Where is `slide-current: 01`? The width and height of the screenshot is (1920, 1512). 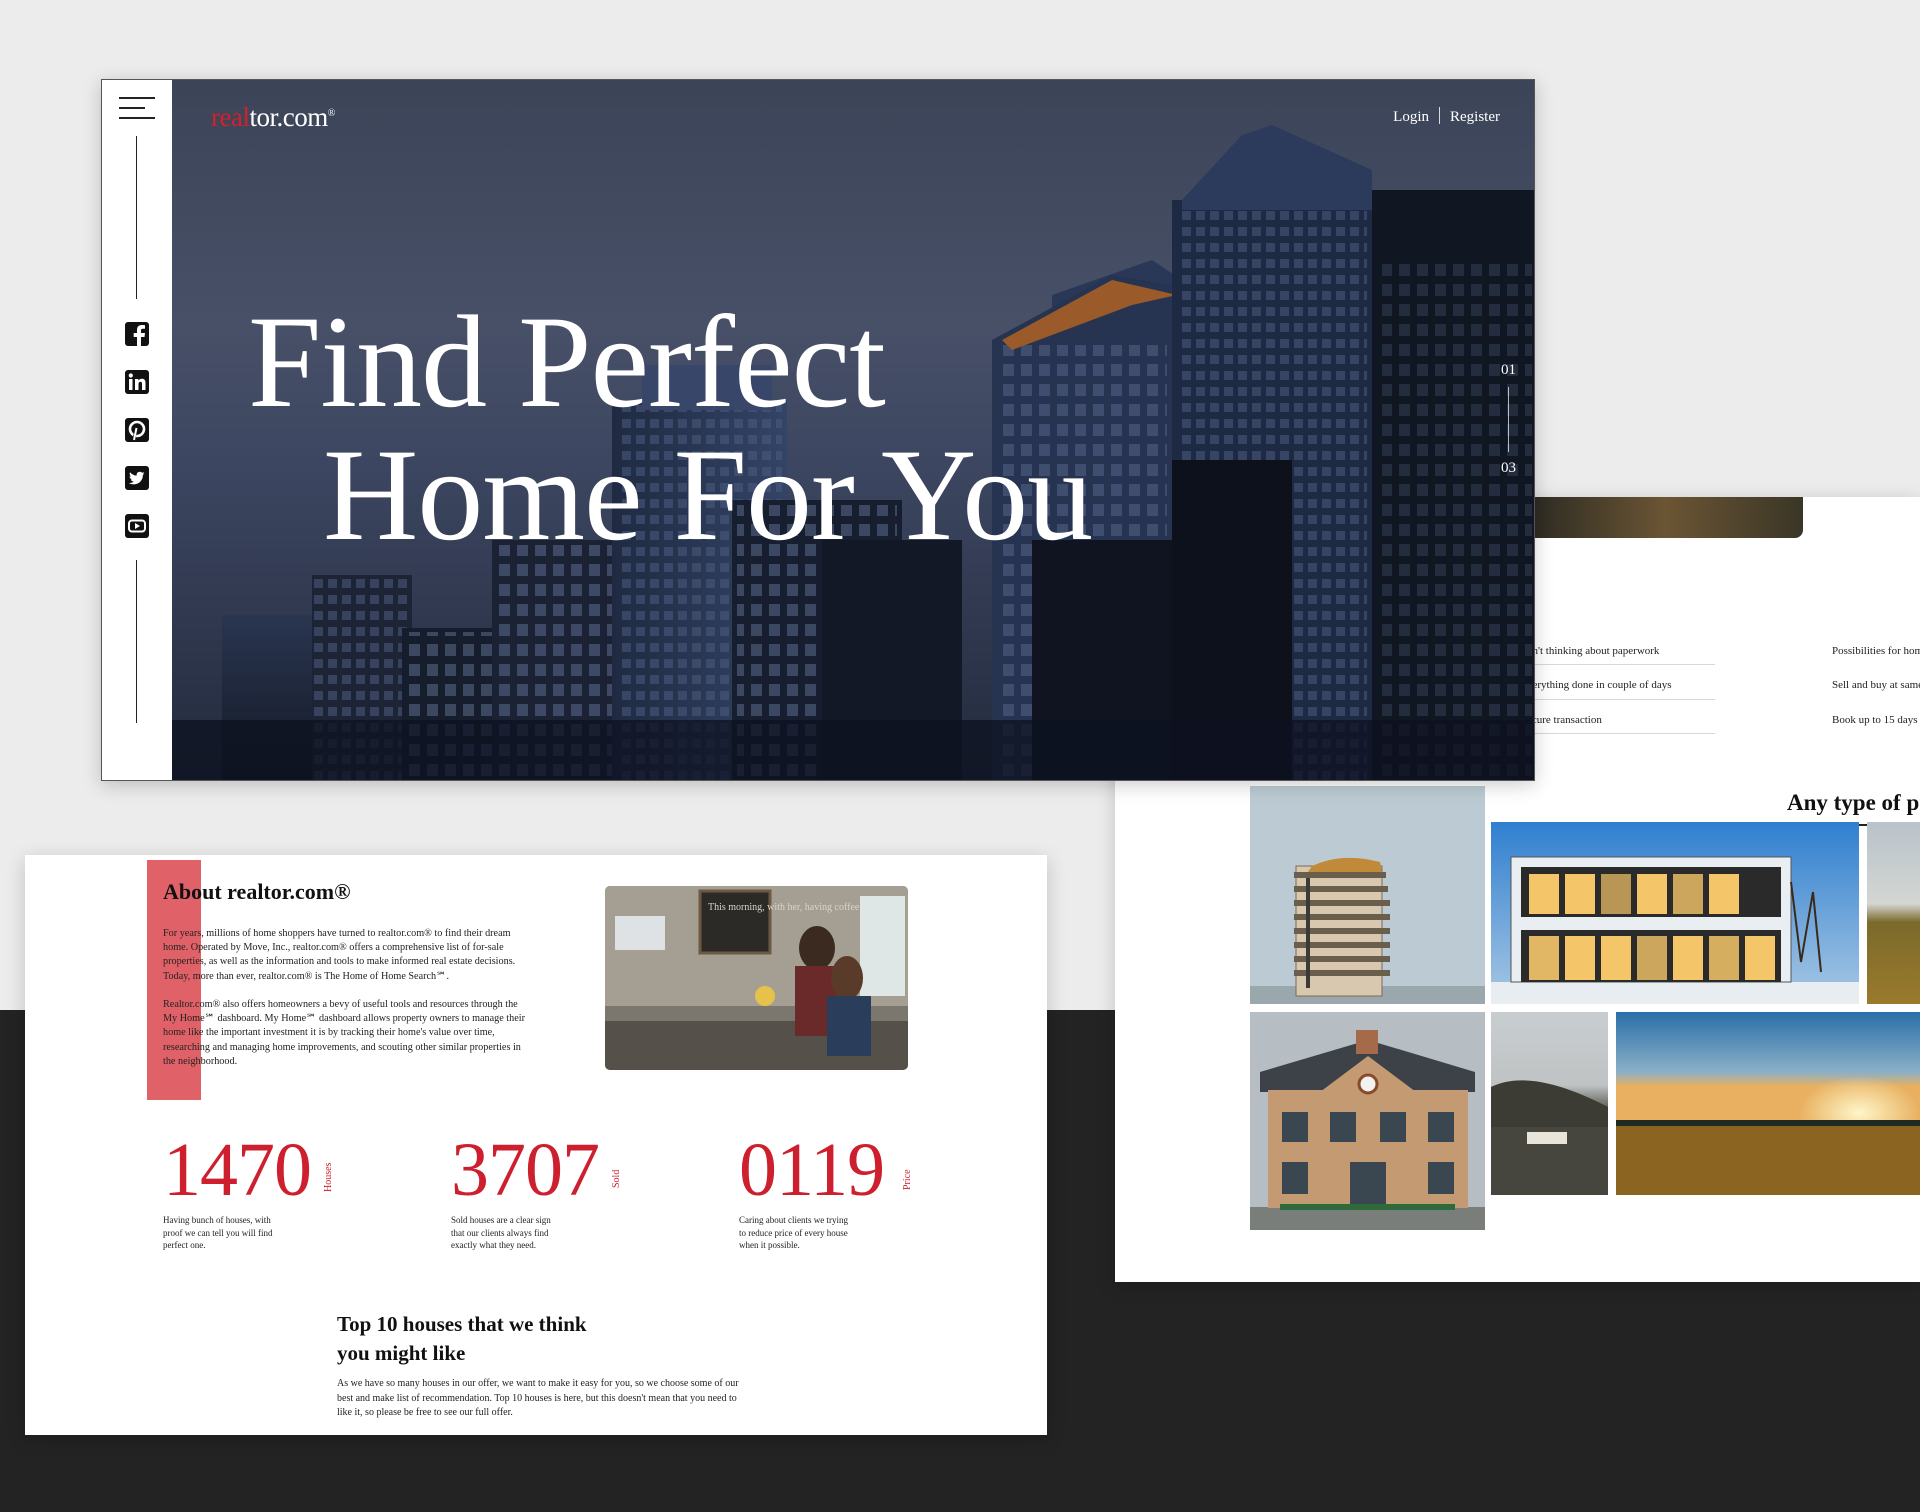 slide-current: 01 is located at coordinates (1508, 370).